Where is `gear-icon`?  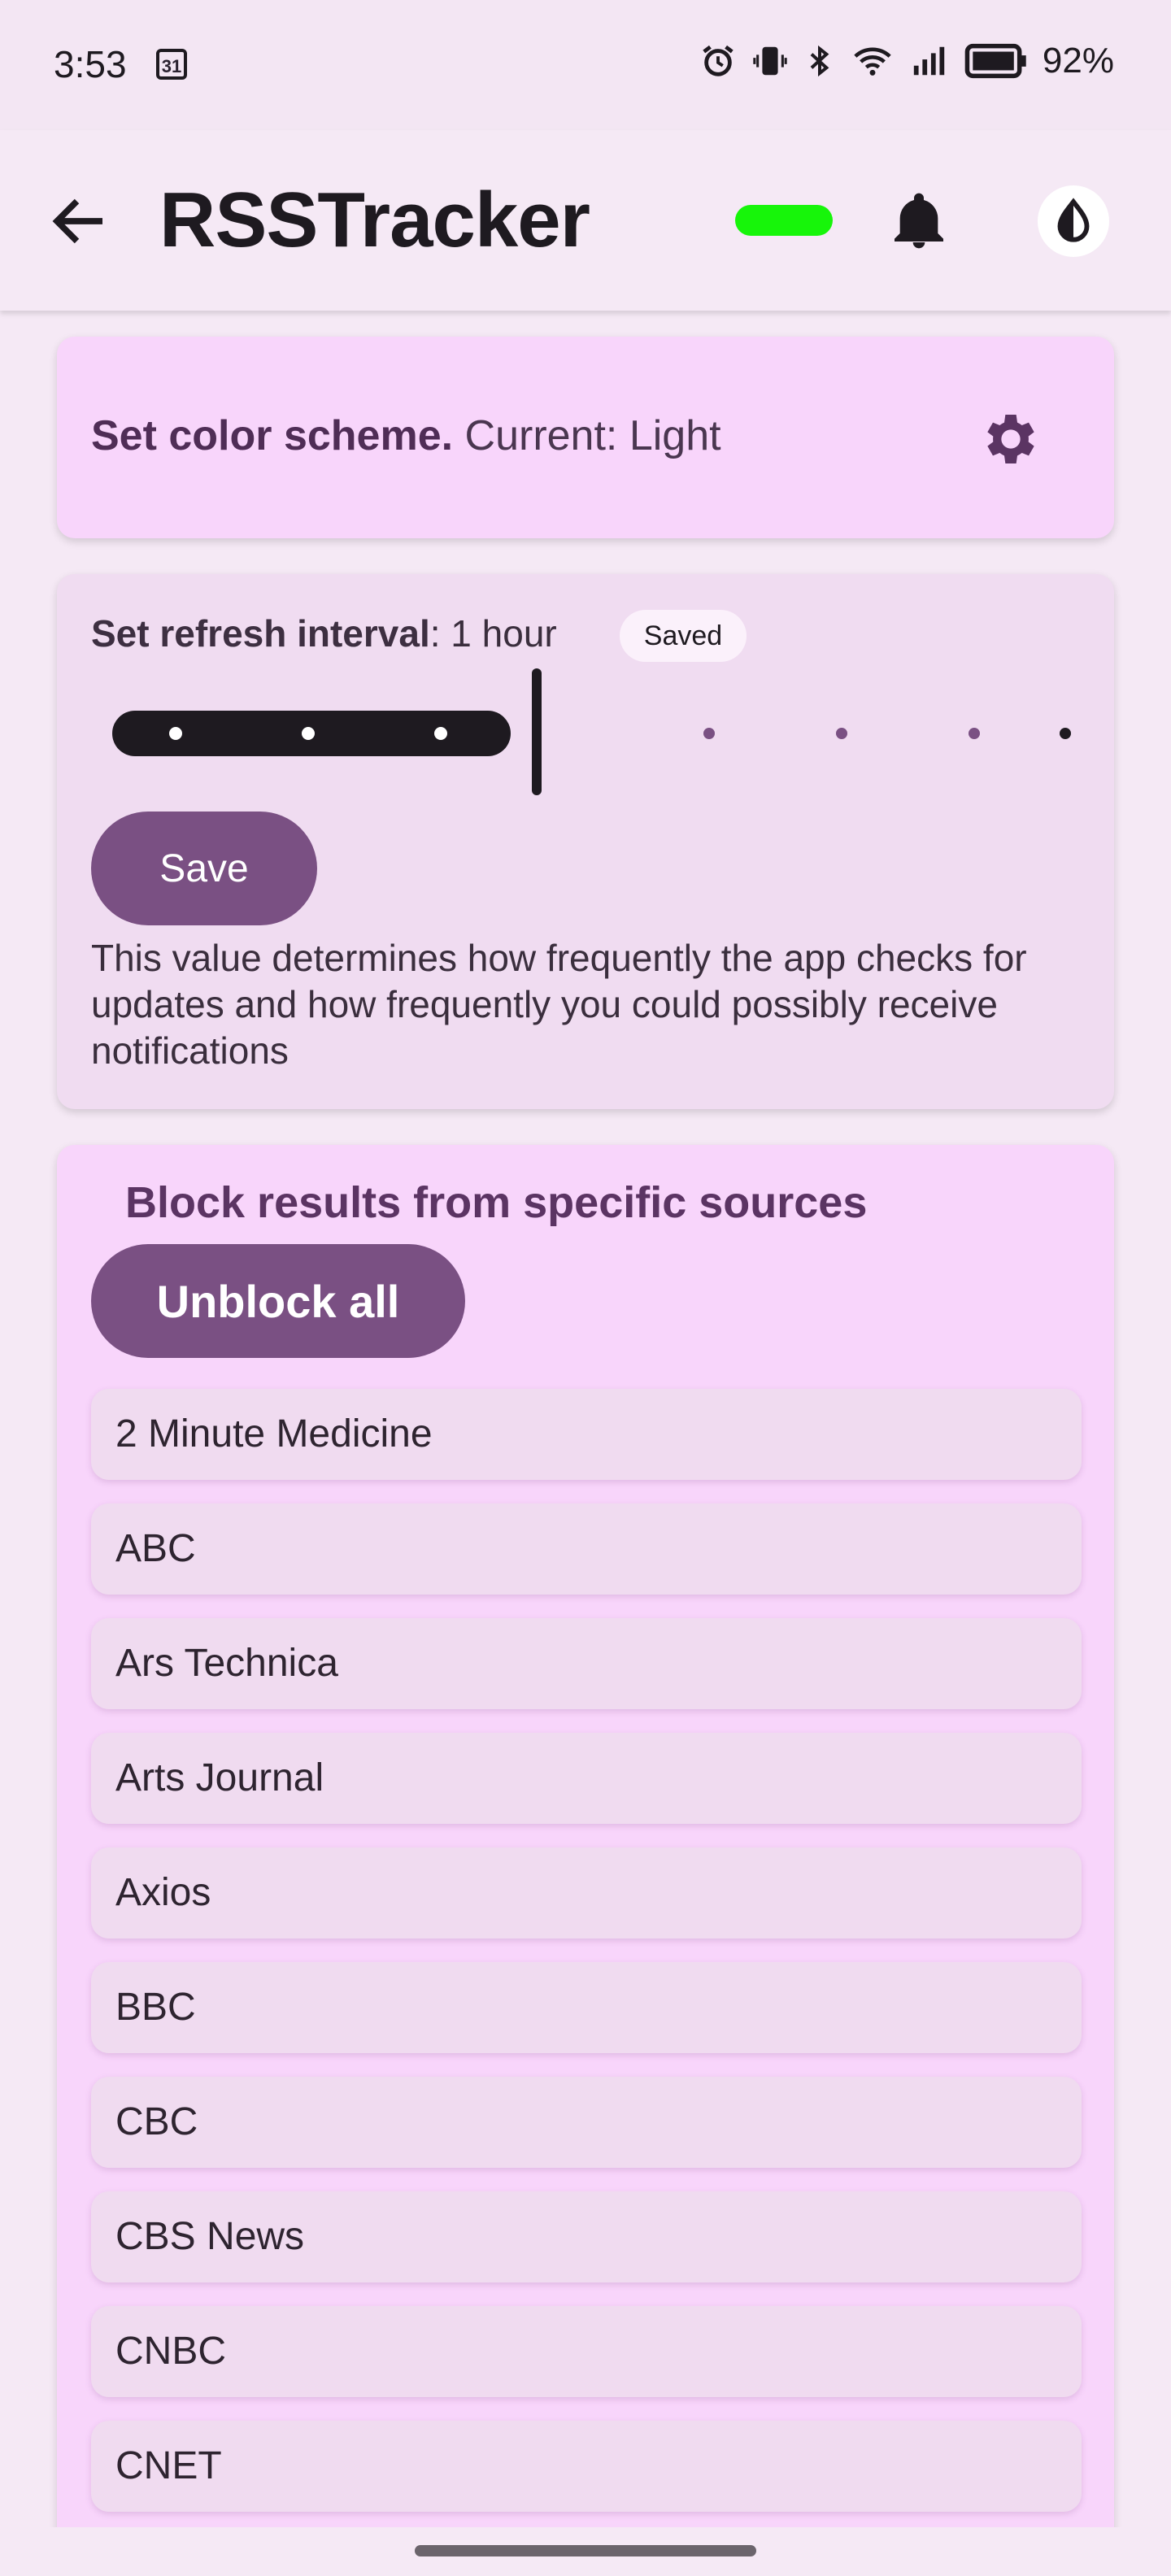
gear-icon is located at coordinates (1010, 439).